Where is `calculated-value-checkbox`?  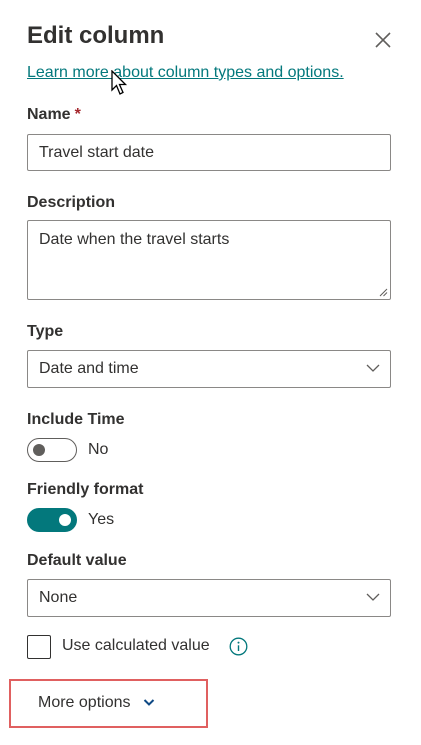
calculated-value-checkbox is located at coordinates (39, 647).